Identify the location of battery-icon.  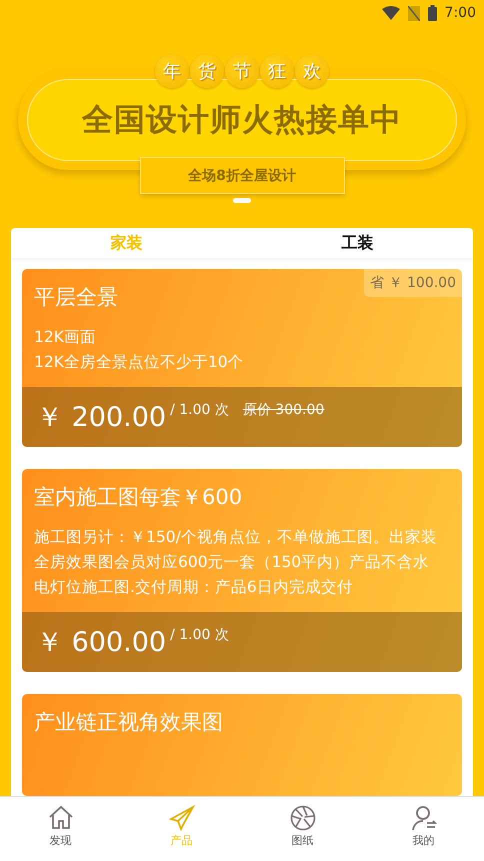
(432, 13).